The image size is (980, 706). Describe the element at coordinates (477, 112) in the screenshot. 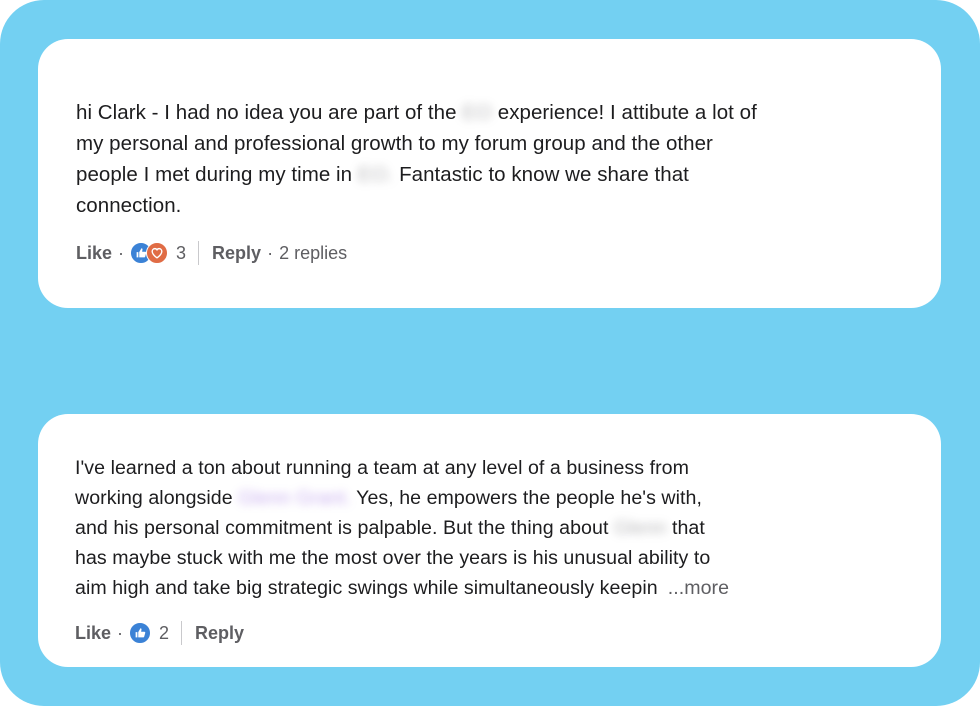

I see `redacted-text: EO` at that location.